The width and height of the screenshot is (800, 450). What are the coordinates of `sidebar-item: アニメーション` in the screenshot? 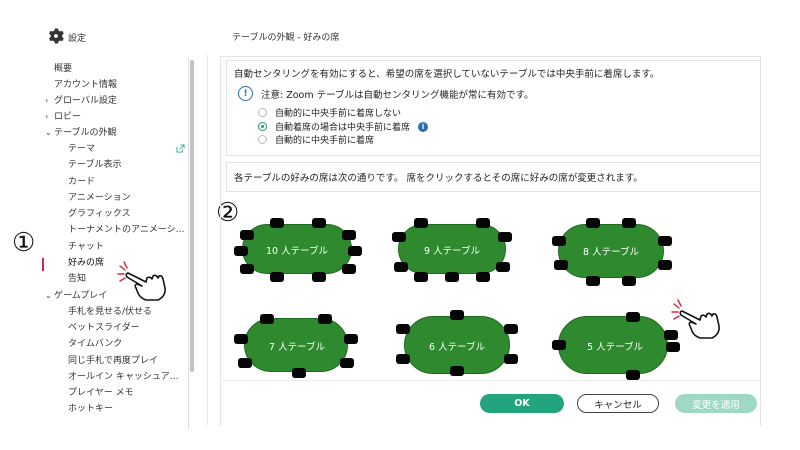 It's located at (99, 198).